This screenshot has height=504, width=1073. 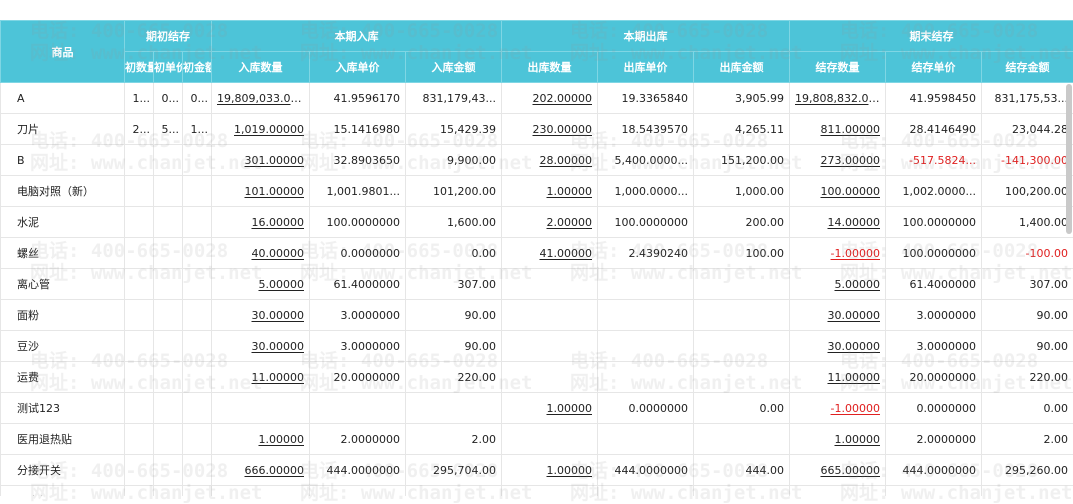 What do you see at coordinates (63, 346) in the screenshot?
I see `product-name-cell: 豆沙` at bounding box center [63, 346].